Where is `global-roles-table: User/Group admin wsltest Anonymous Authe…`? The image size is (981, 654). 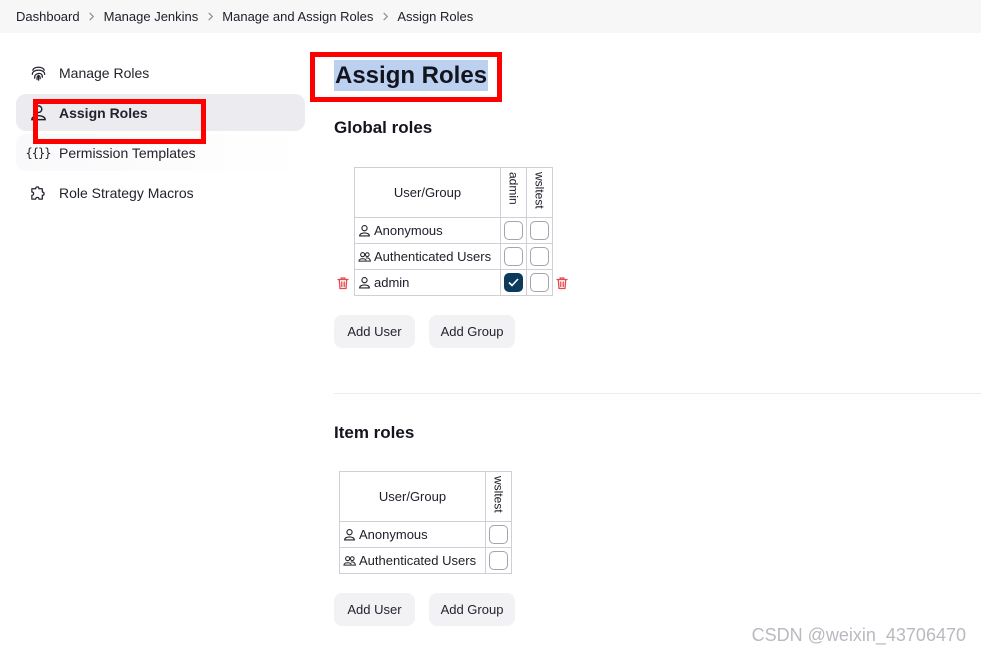 global-roles-table: User/Group admin wsltest Anonymous Authe… is located at coordinates (453, 231).